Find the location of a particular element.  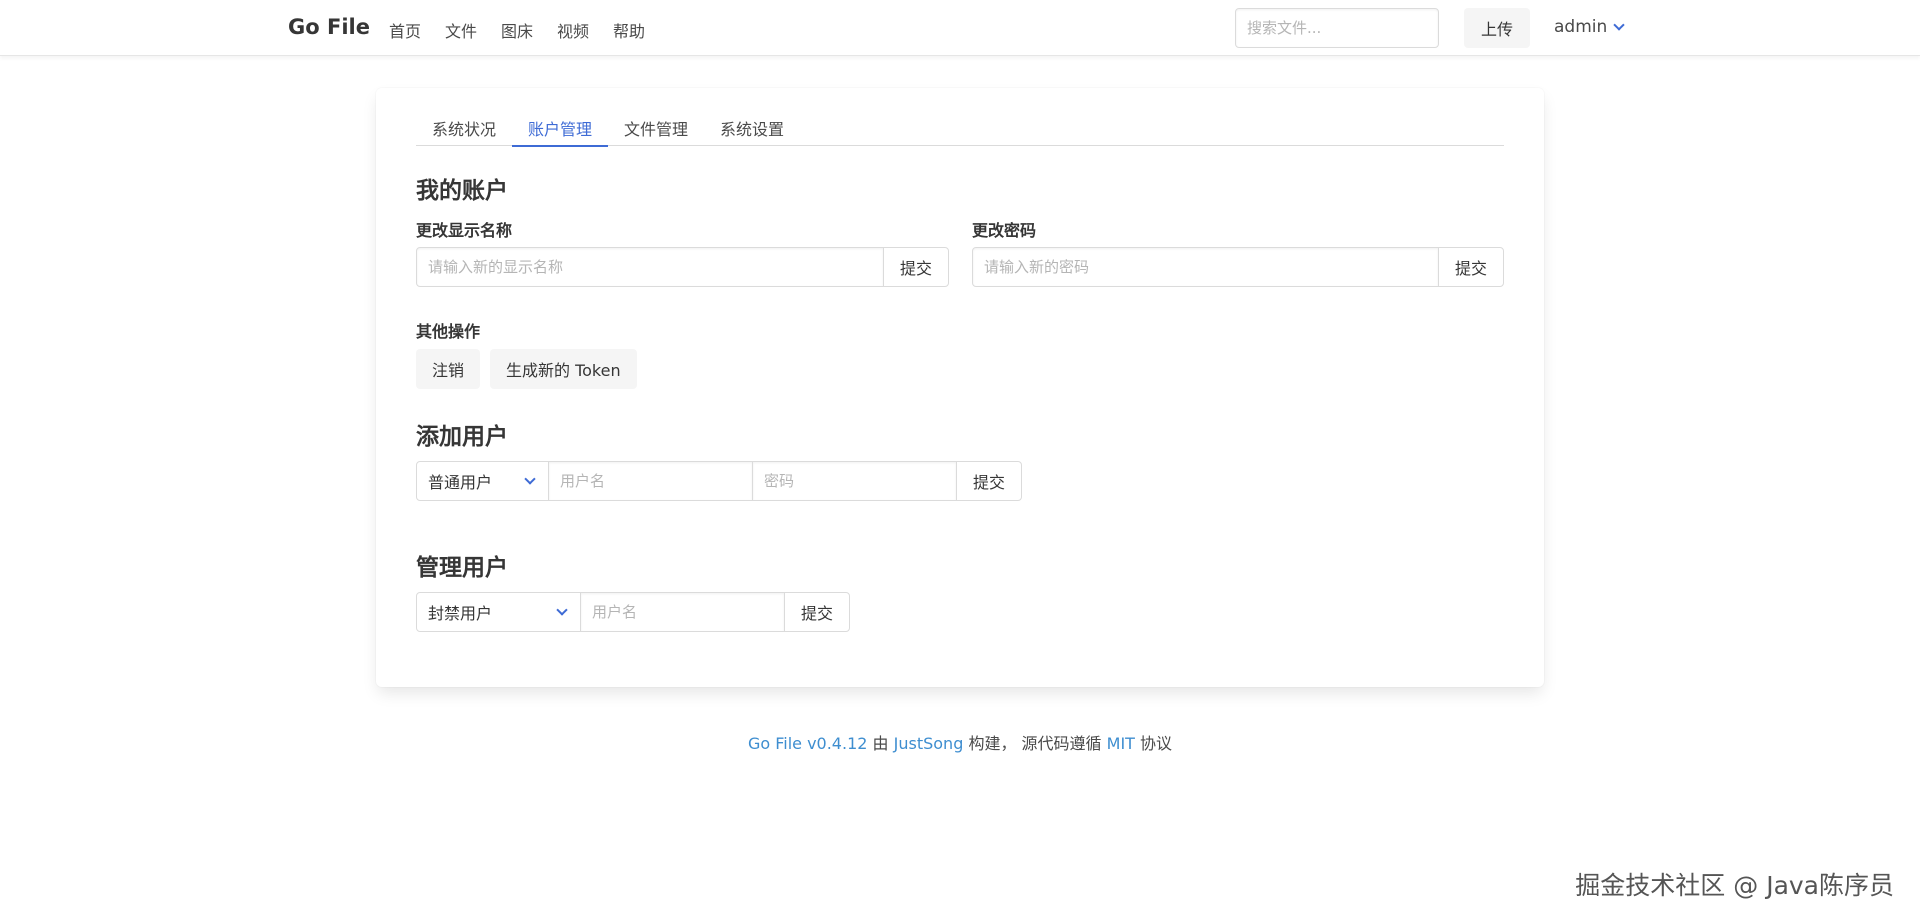

nav-item-home: 首页 is located at coordinates (405, 30).